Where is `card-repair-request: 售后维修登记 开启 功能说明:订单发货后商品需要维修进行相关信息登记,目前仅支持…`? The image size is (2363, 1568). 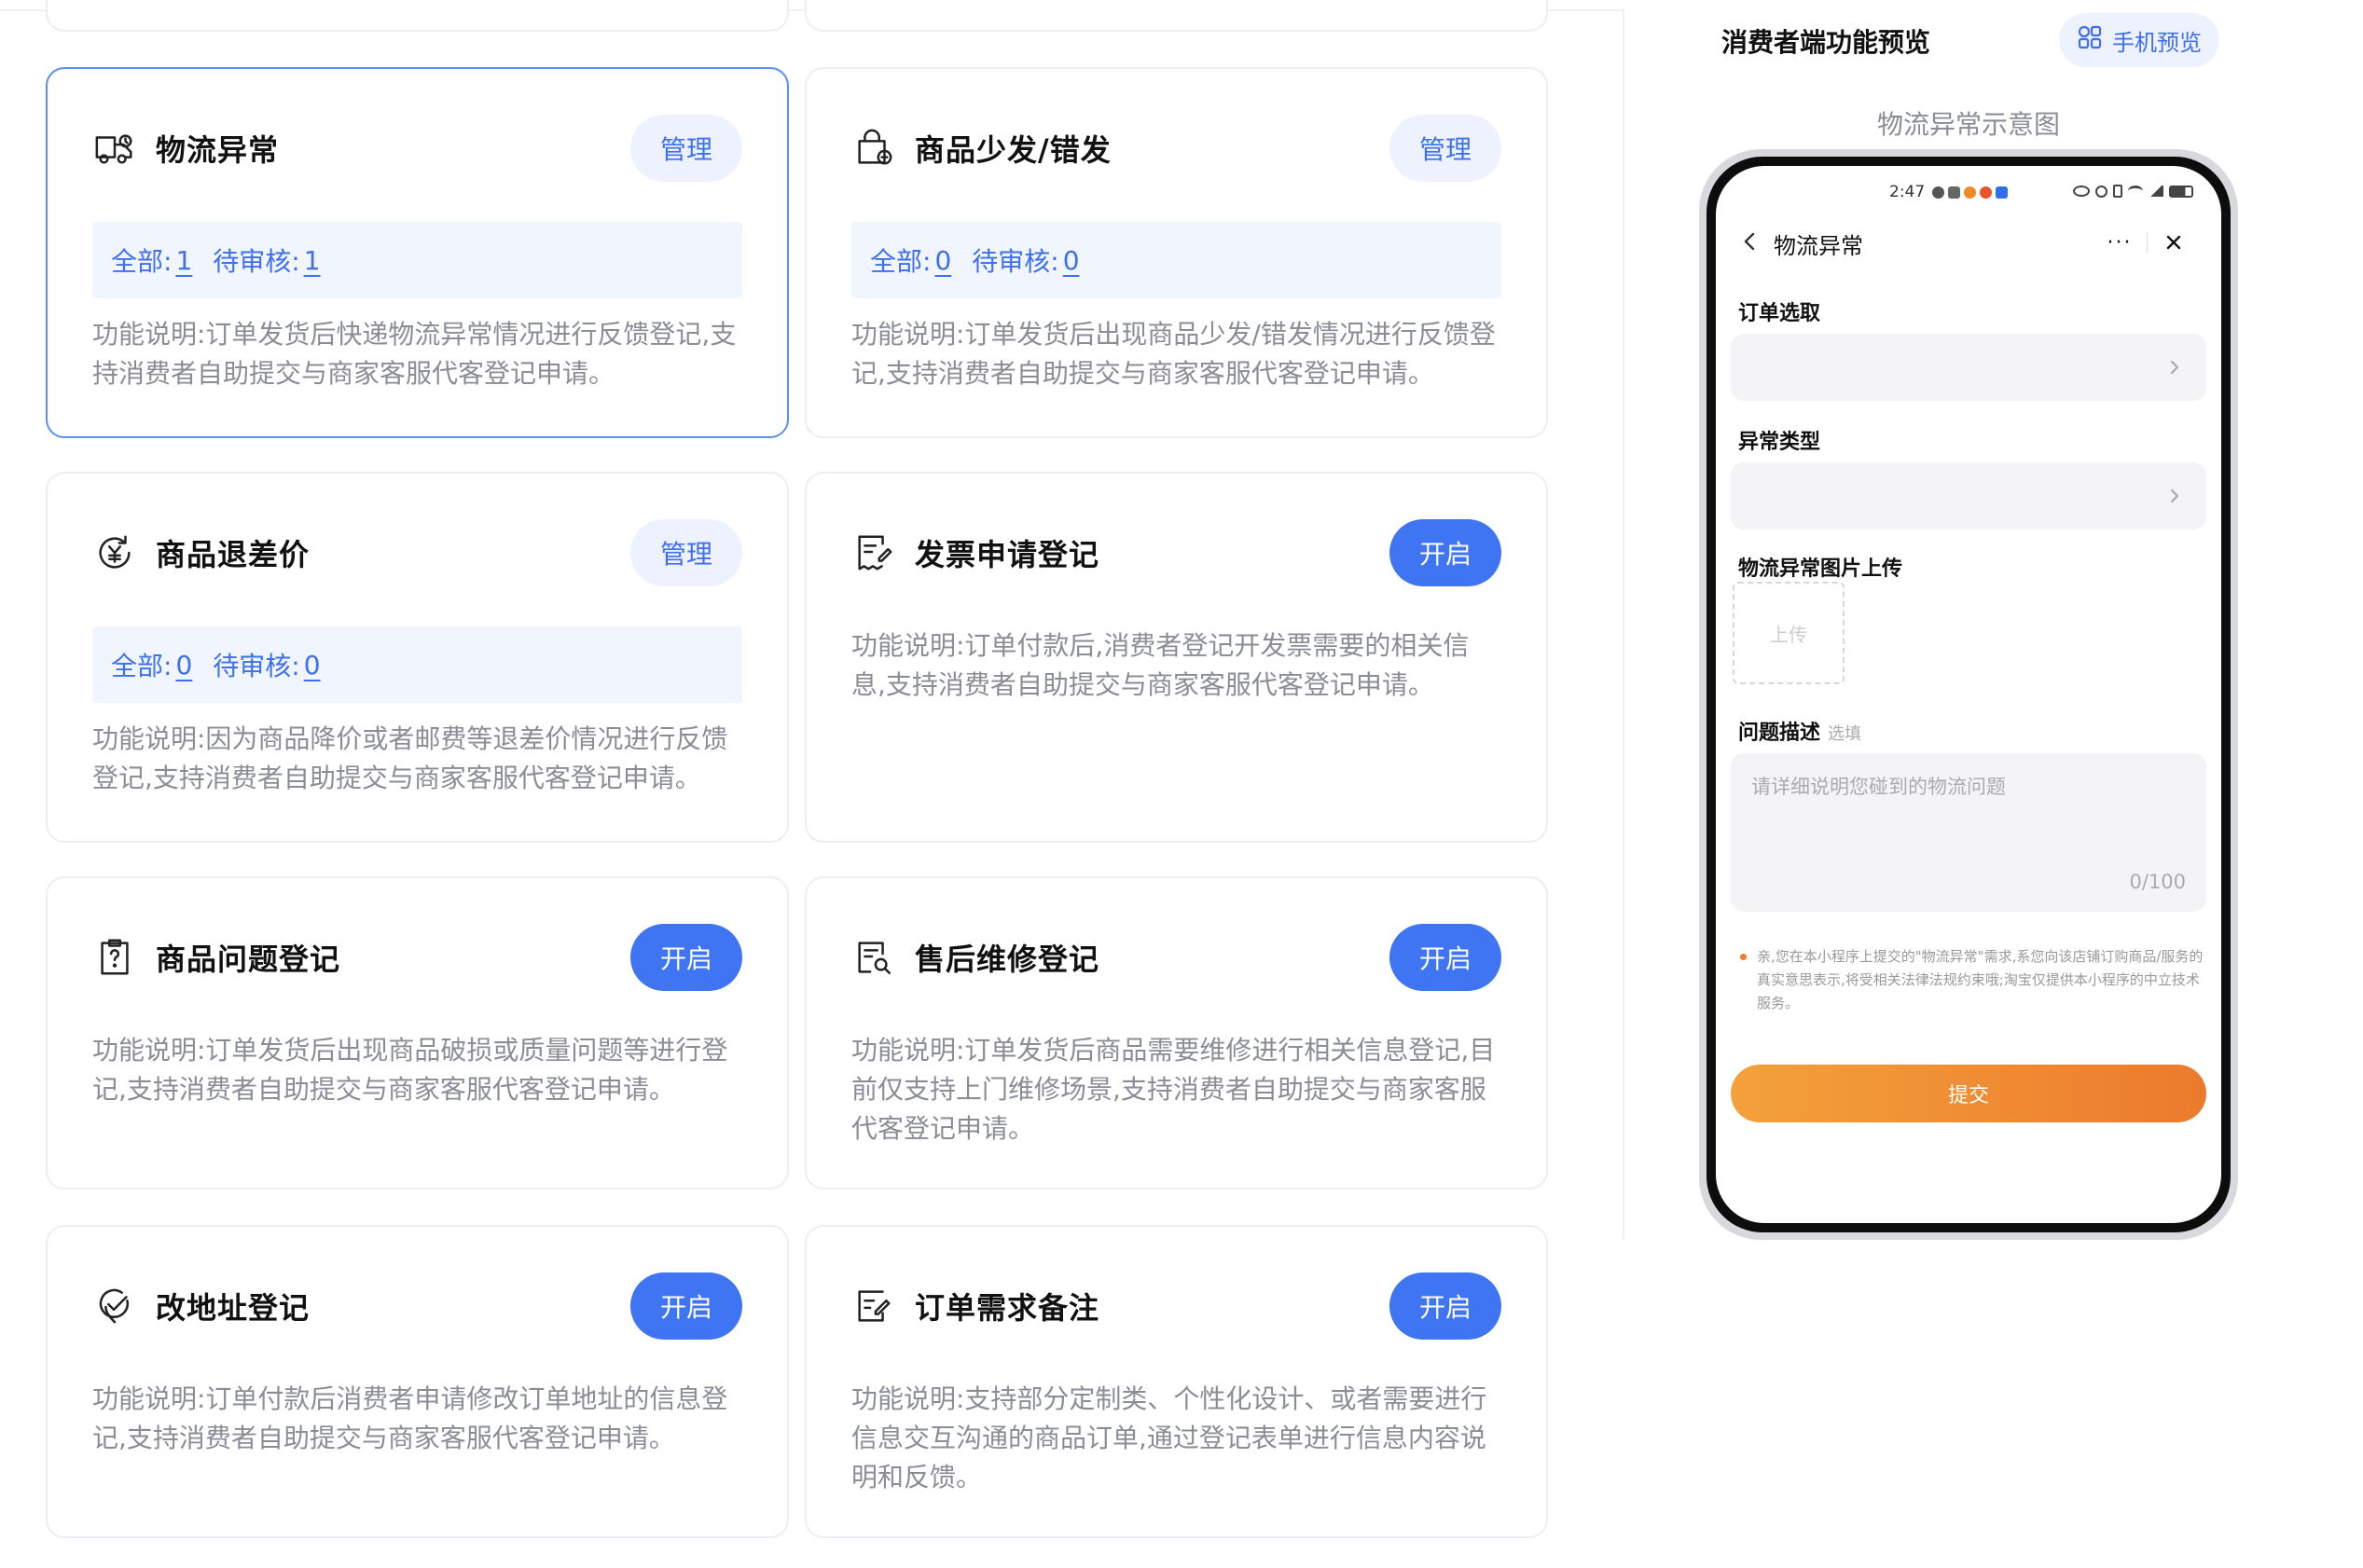 card-repair-request: 售后维修登记 开启 功能说明:订单发货后商品需要维修进行相关信息登记,目前仅支持… is located at coordinates (1176, 1033).